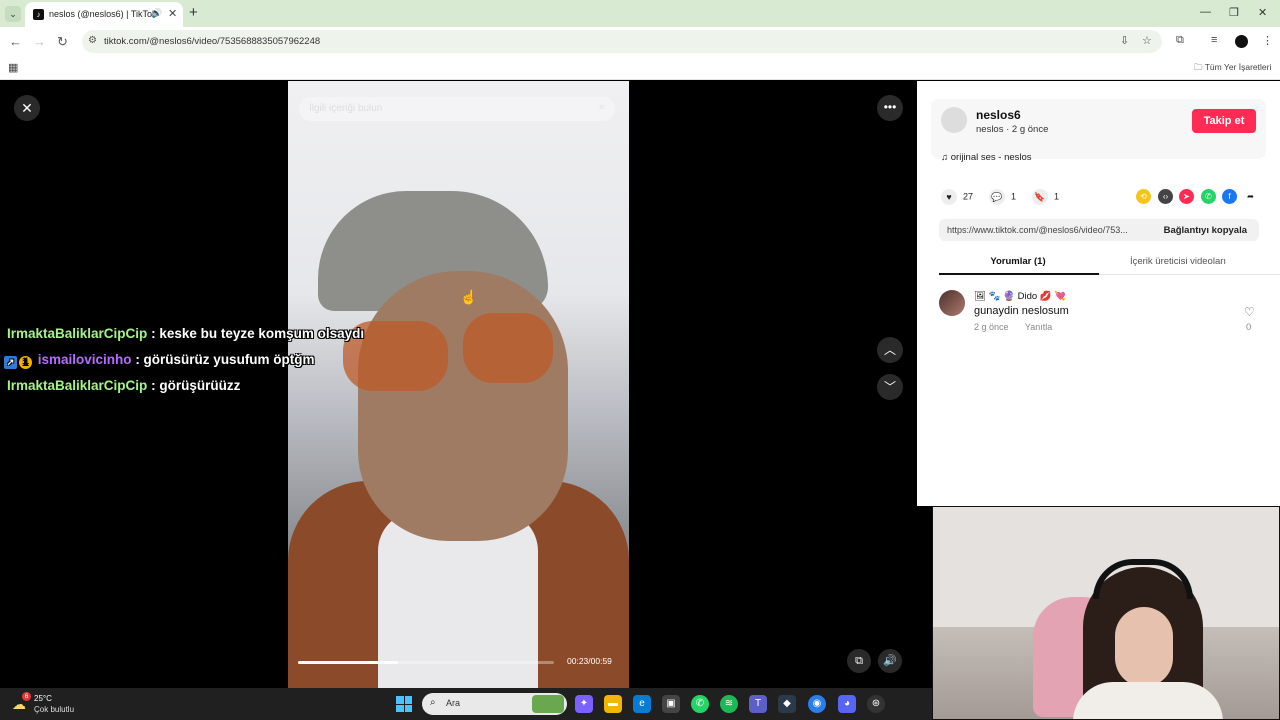 This screenshot has width=1280, height=720. Describe the element at coordinates (729, 704) in the screenshot. I see `spotify-icon: ≋` at that location.